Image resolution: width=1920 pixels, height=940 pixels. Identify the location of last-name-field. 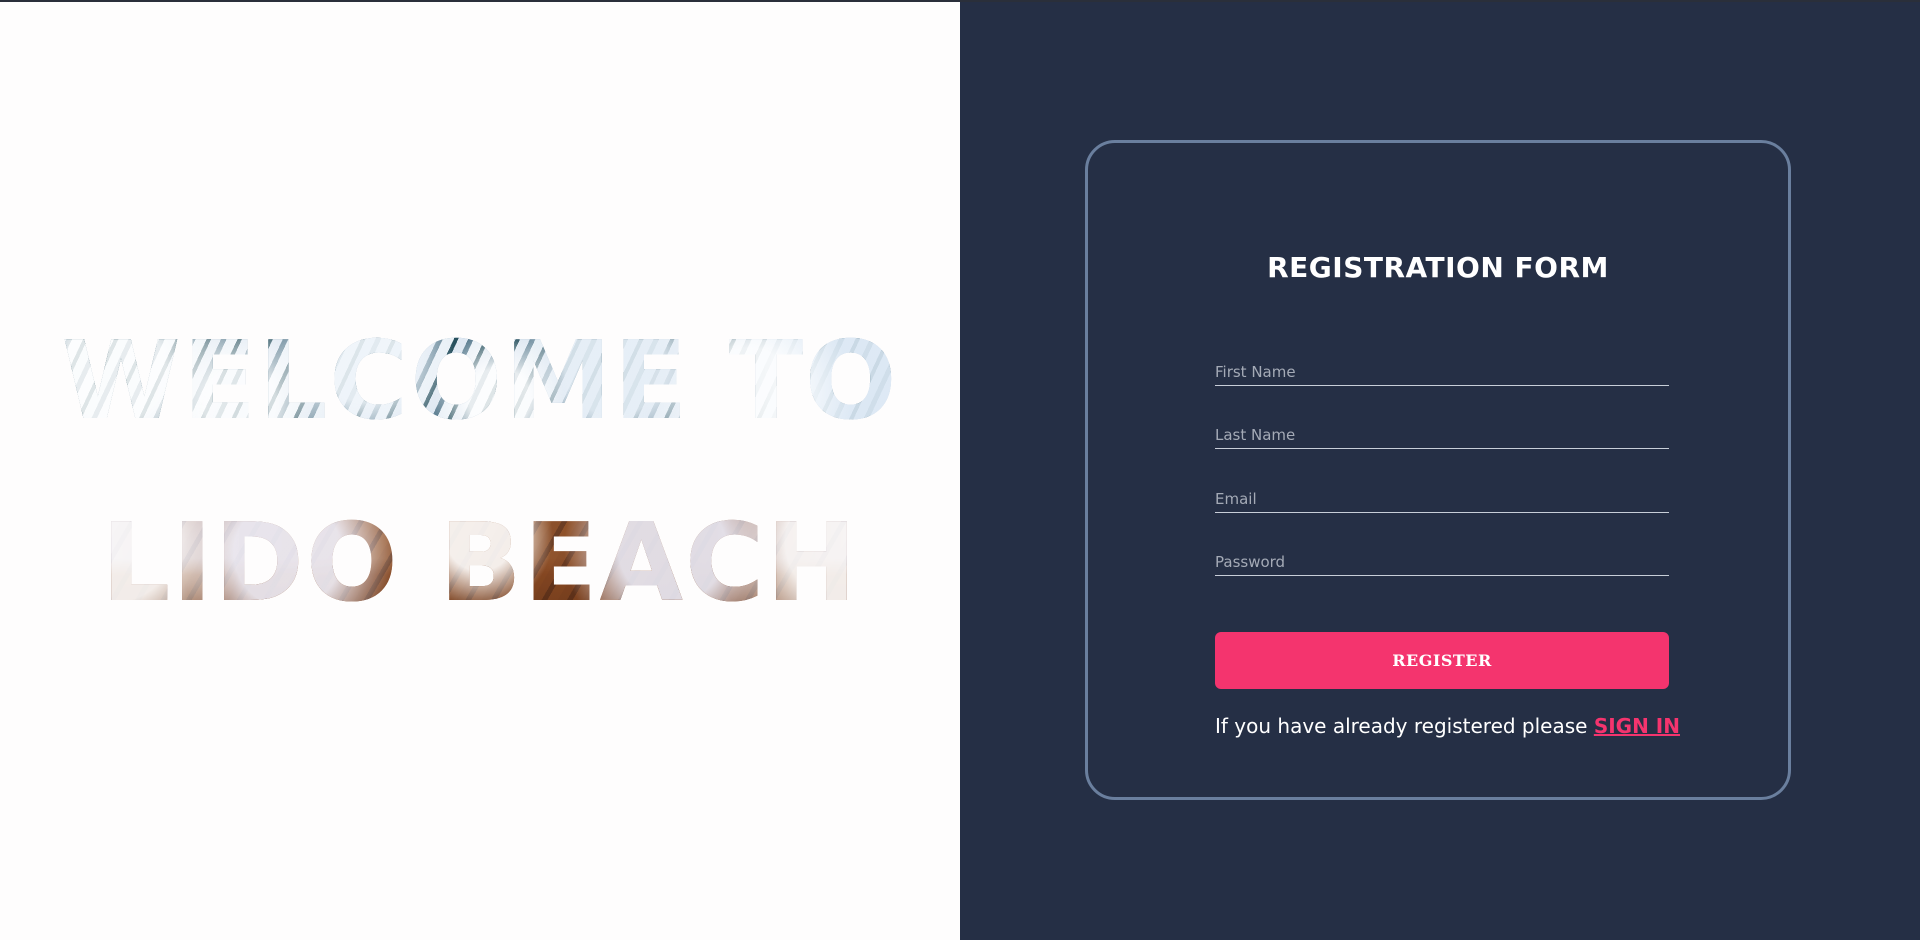
(1442, 433).